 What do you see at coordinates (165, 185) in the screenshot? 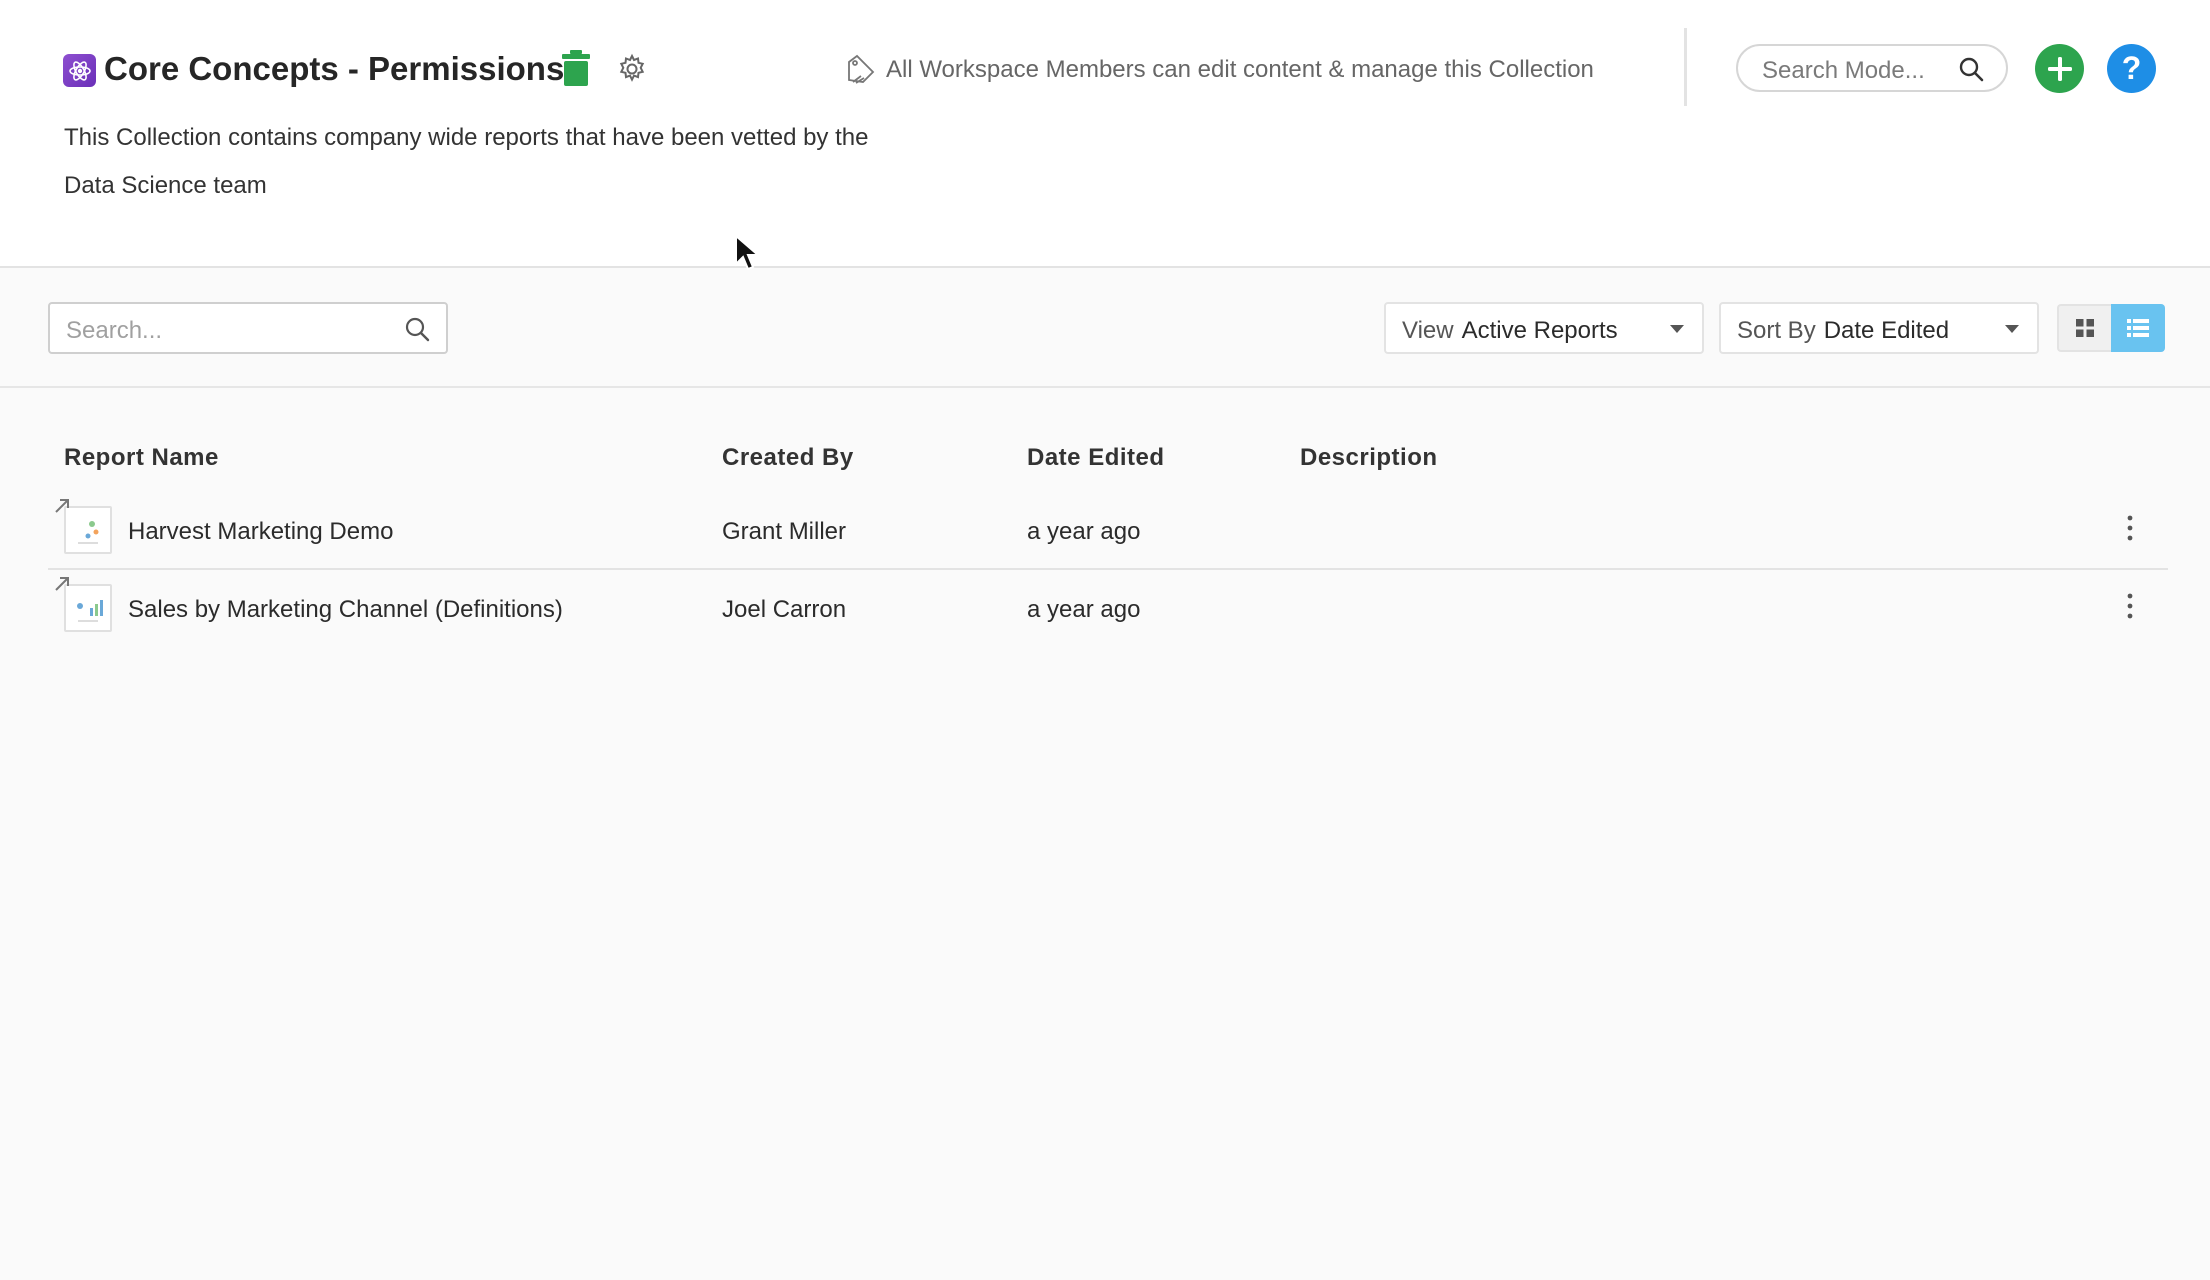
I see `description-line: Data Science team` at bounding box center [165, 185].